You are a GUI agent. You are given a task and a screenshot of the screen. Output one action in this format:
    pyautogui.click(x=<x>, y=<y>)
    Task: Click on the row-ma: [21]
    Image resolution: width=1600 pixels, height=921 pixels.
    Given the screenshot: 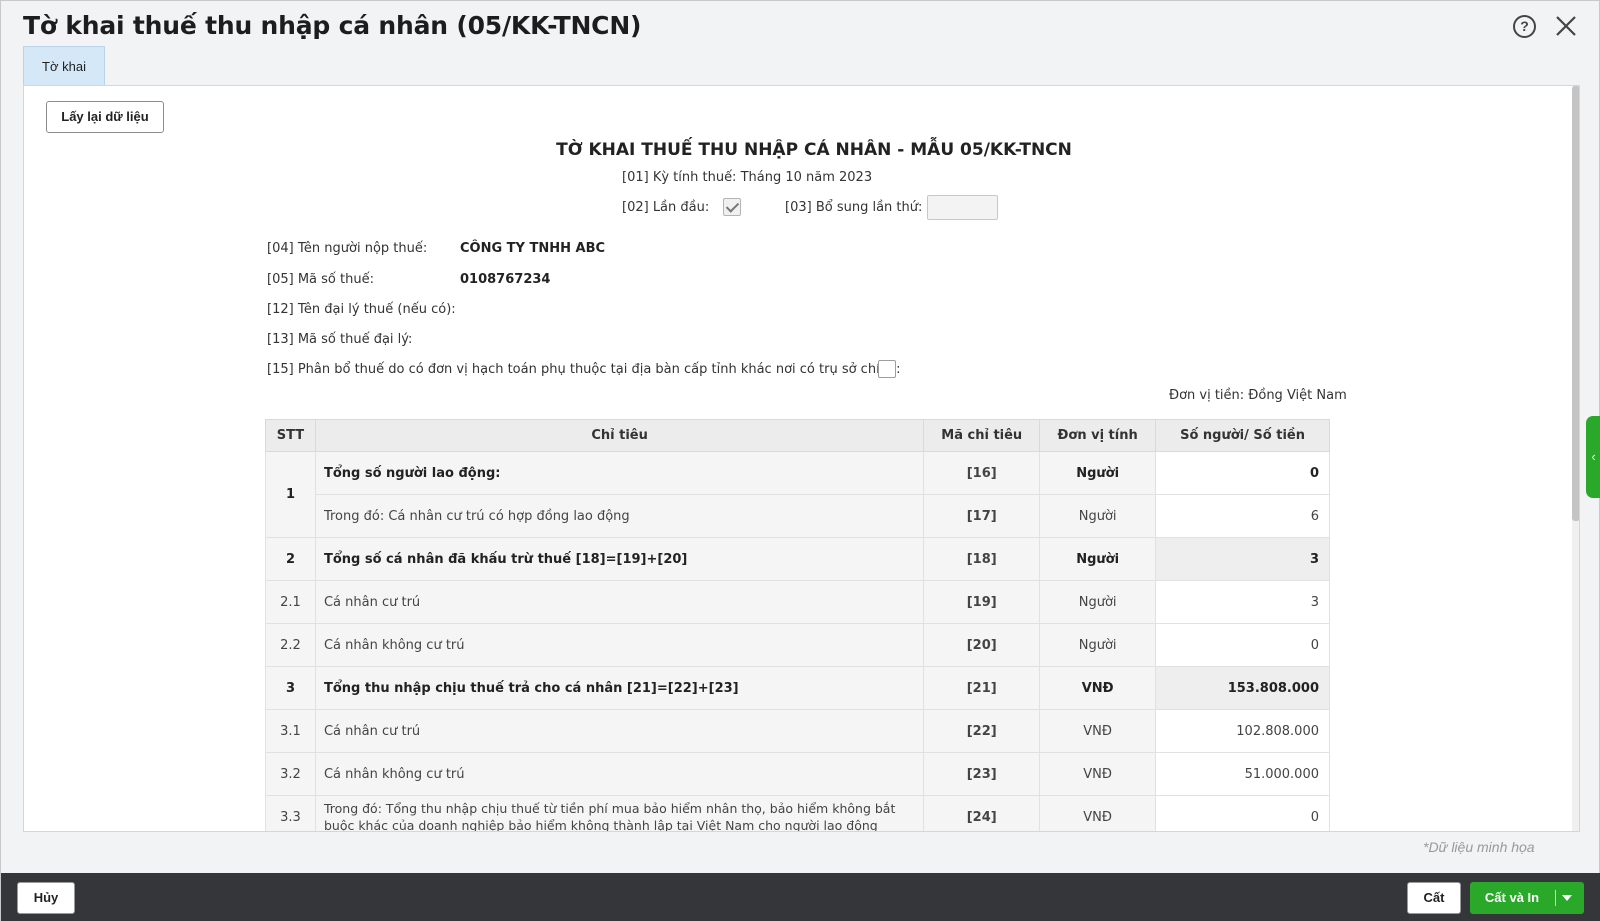 What is the action you would take?
    pyautogui.click(x=982, y=688)
    